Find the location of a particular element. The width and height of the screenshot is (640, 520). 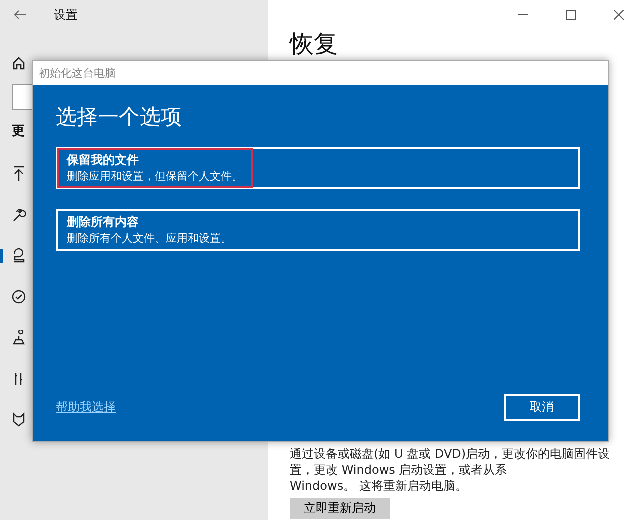

dialog-heading: 选择一个选项 is located at coordinates (119, 117).